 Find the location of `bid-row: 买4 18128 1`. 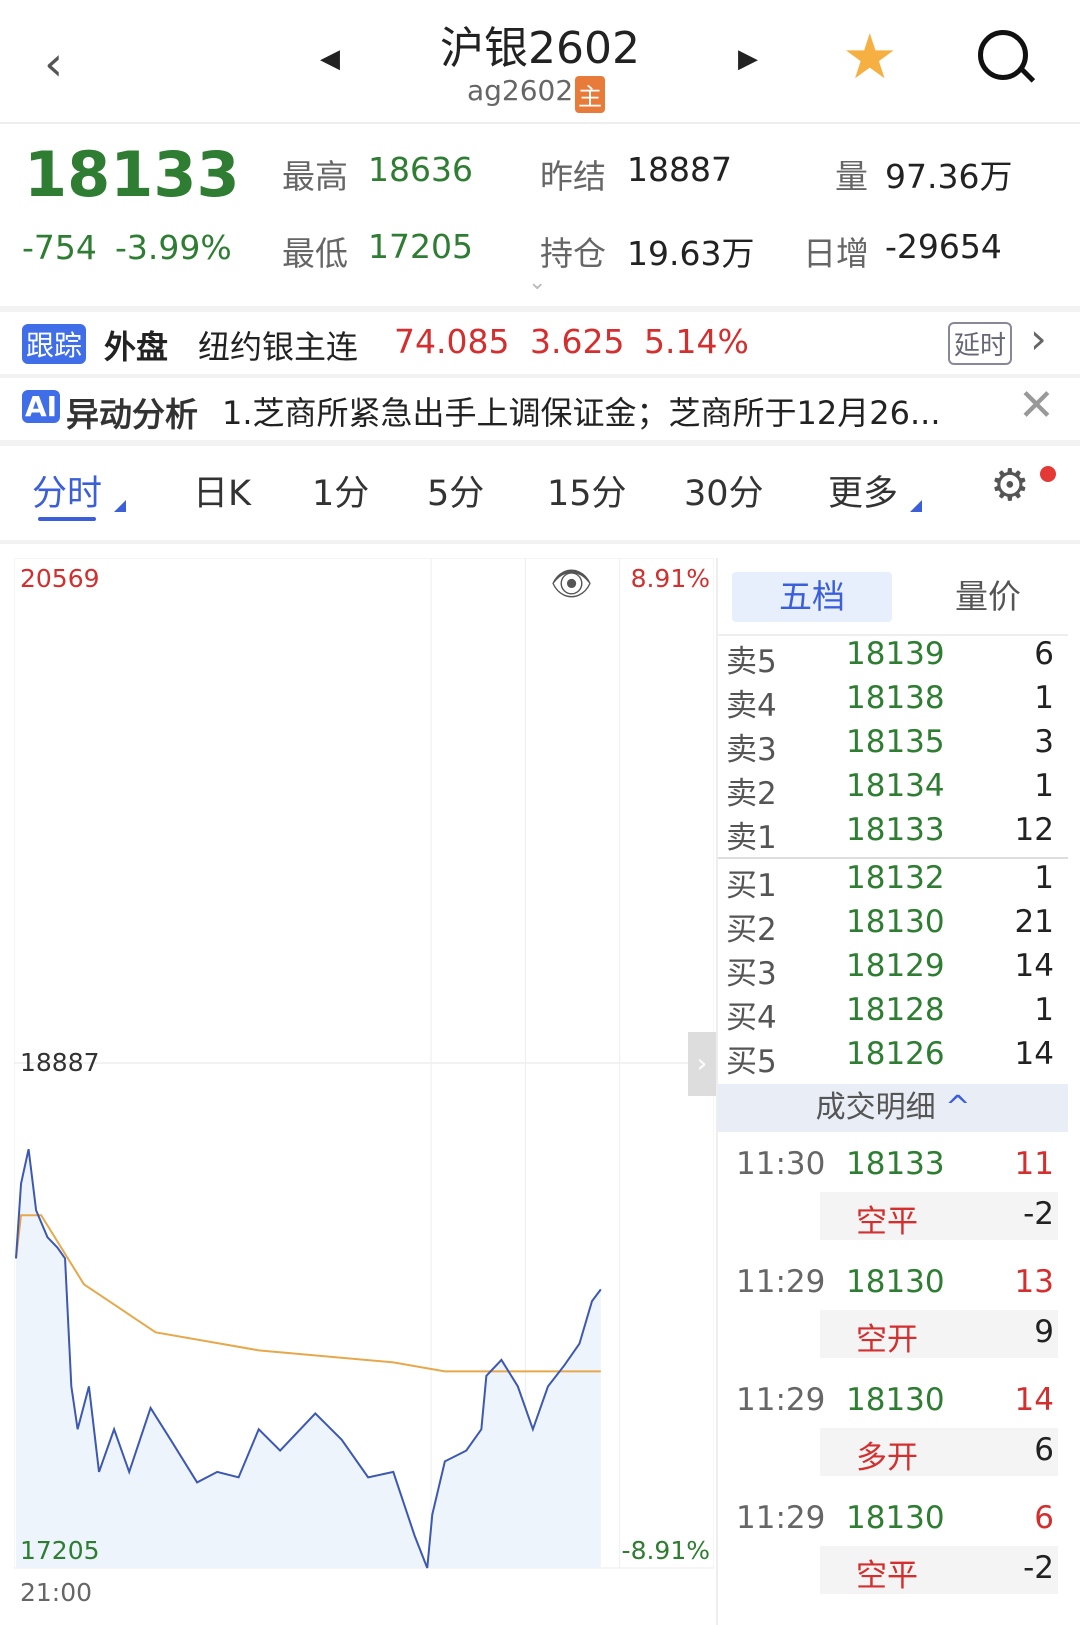

bid-row: 买4 18128 1 is located at coordinates (890, 1014).